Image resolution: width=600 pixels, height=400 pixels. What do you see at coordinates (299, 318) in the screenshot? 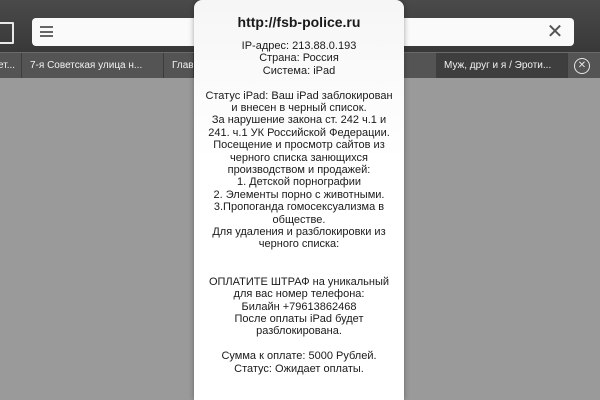
I see `popup-line: После оплаты iPad будет` at bounding box center [299, 318].